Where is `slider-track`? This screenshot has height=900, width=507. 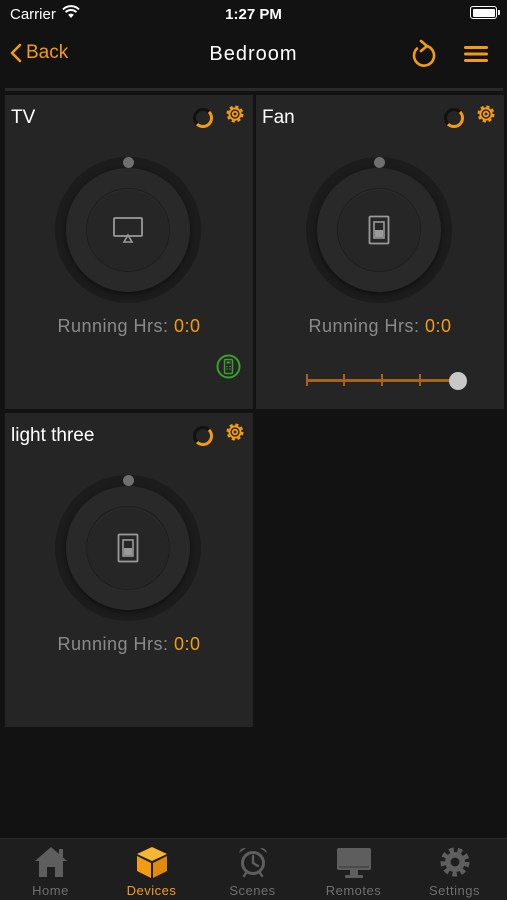
slider-track is located at coordinates (379, 380).